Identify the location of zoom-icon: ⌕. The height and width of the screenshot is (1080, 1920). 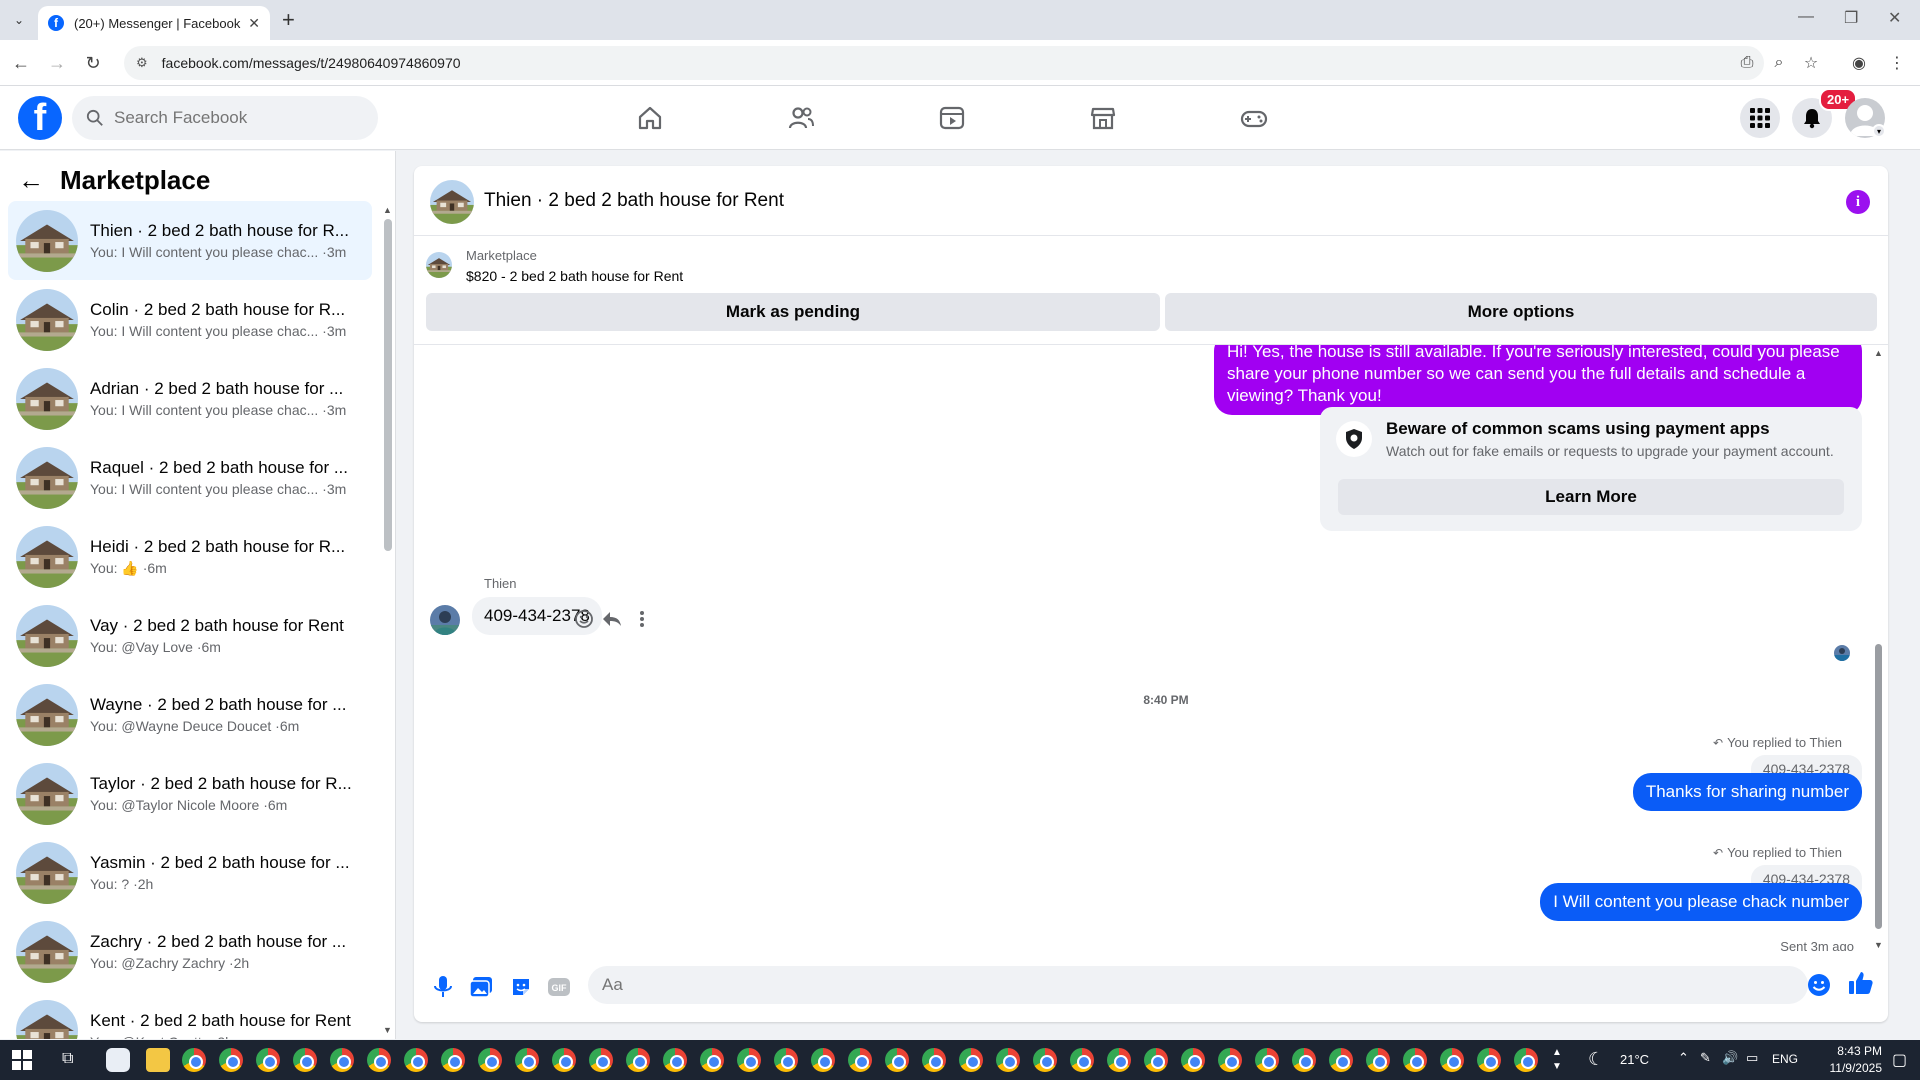
(1779, 63).